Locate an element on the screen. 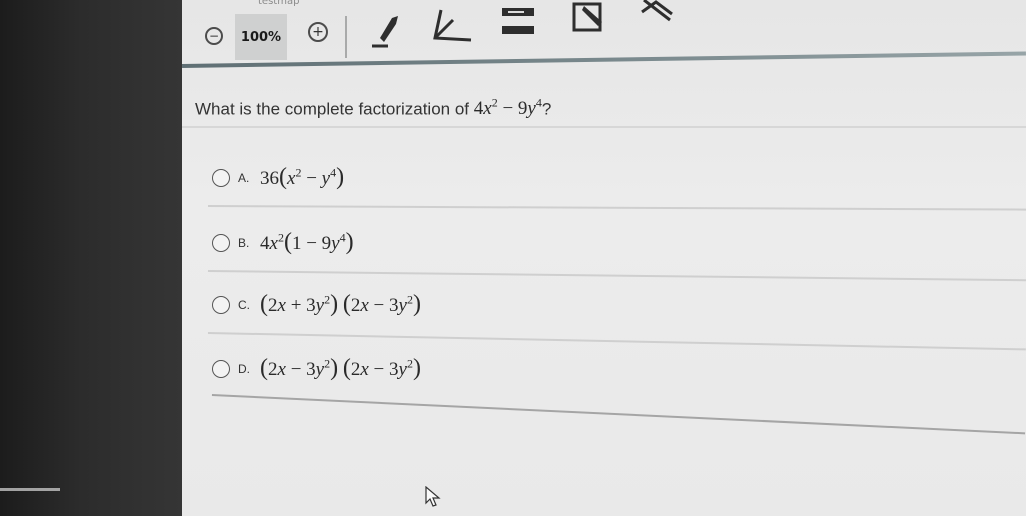 This screenshot has height=516, width=1026. option-b: B. 4x2(1 − 9y4) is located at coordinates (283, 242).